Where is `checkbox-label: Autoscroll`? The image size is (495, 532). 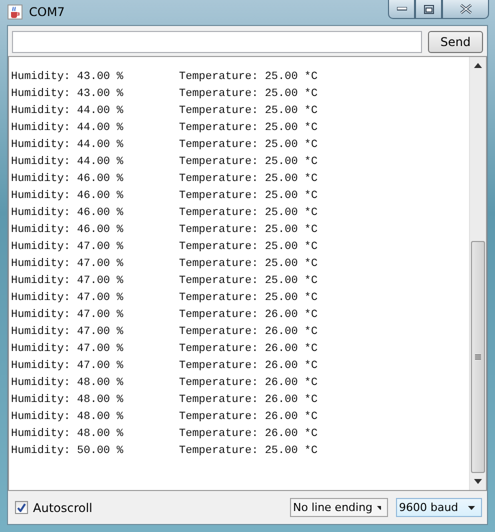
checkbox-label: Autoscroll is located at coordinates (62, 507).